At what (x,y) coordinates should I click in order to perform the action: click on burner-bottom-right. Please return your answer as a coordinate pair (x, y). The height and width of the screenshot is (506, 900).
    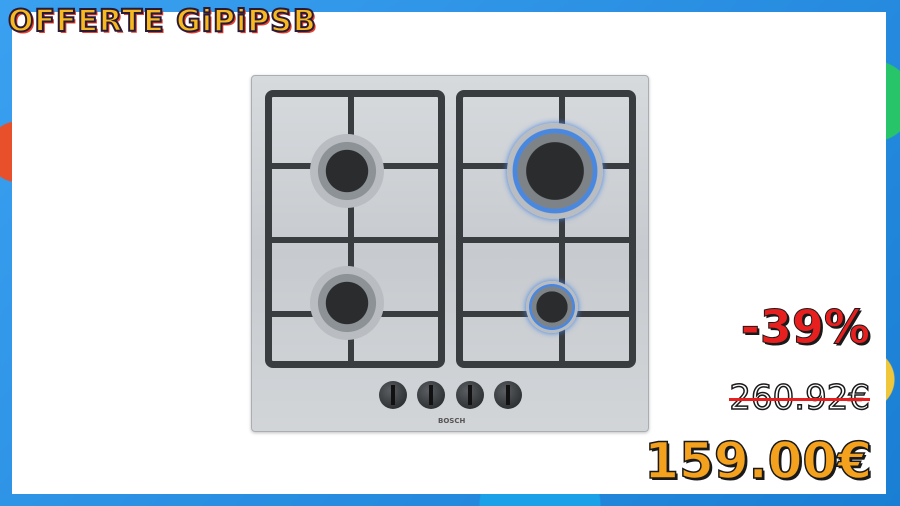
    Looking at the image, I should click on (552, 307).